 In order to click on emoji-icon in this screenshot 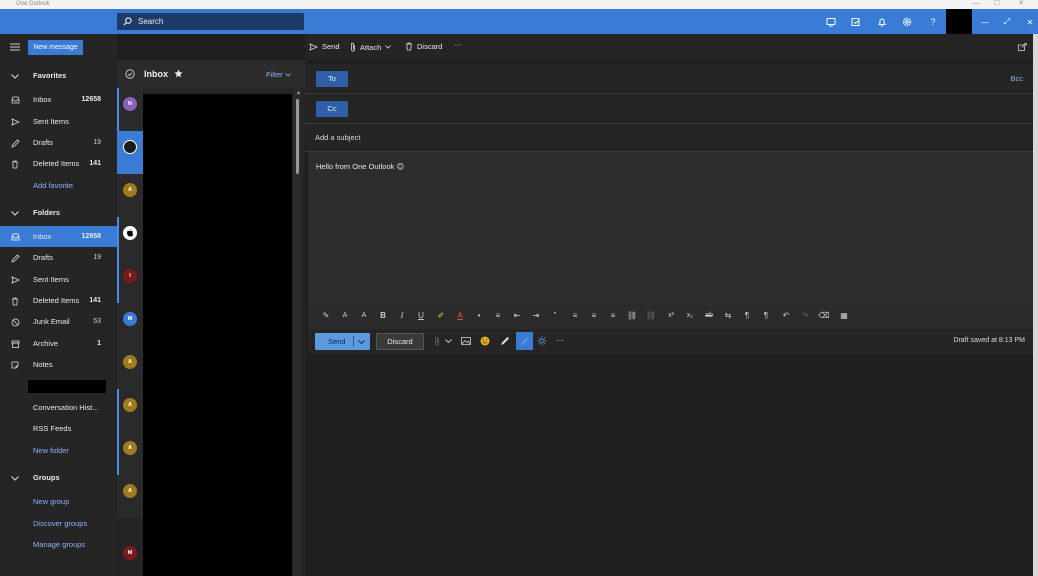, I will do `click(485, 341)`.